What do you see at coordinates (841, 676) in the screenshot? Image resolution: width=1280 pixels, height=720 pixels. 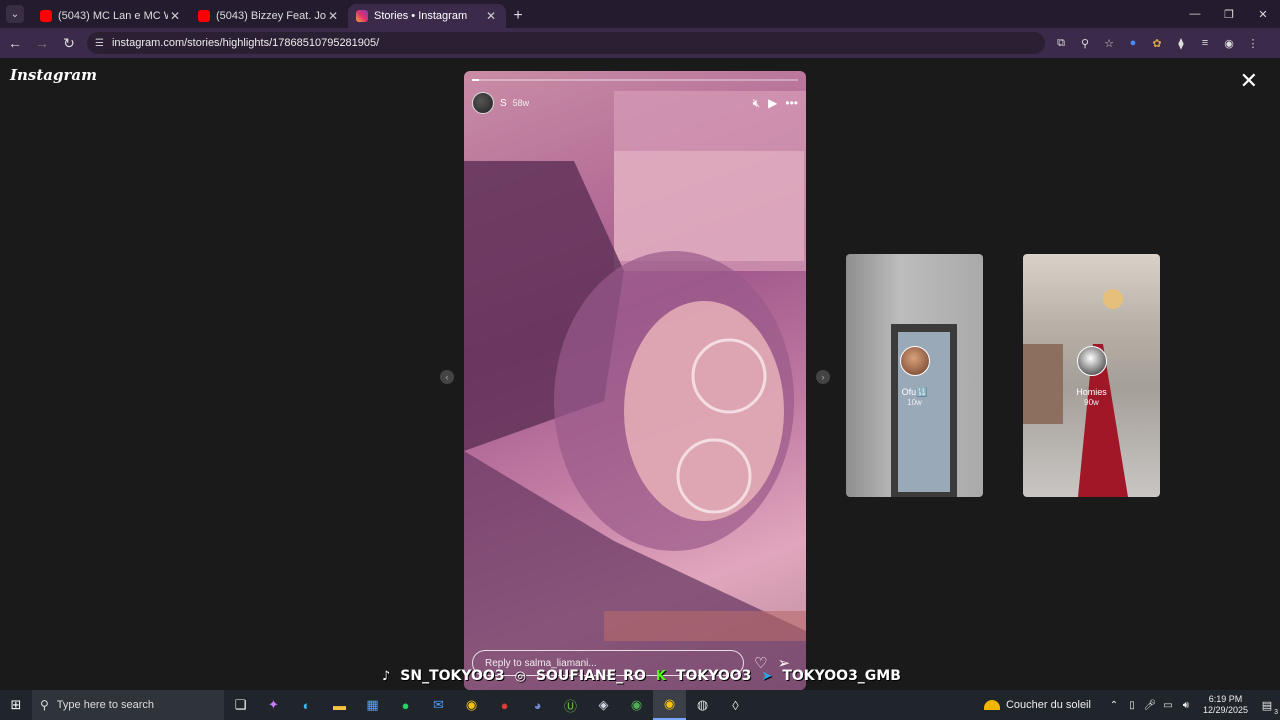 I see `telegram-handle: TOKYOO3_GMB` at bounding box center [841, 676].